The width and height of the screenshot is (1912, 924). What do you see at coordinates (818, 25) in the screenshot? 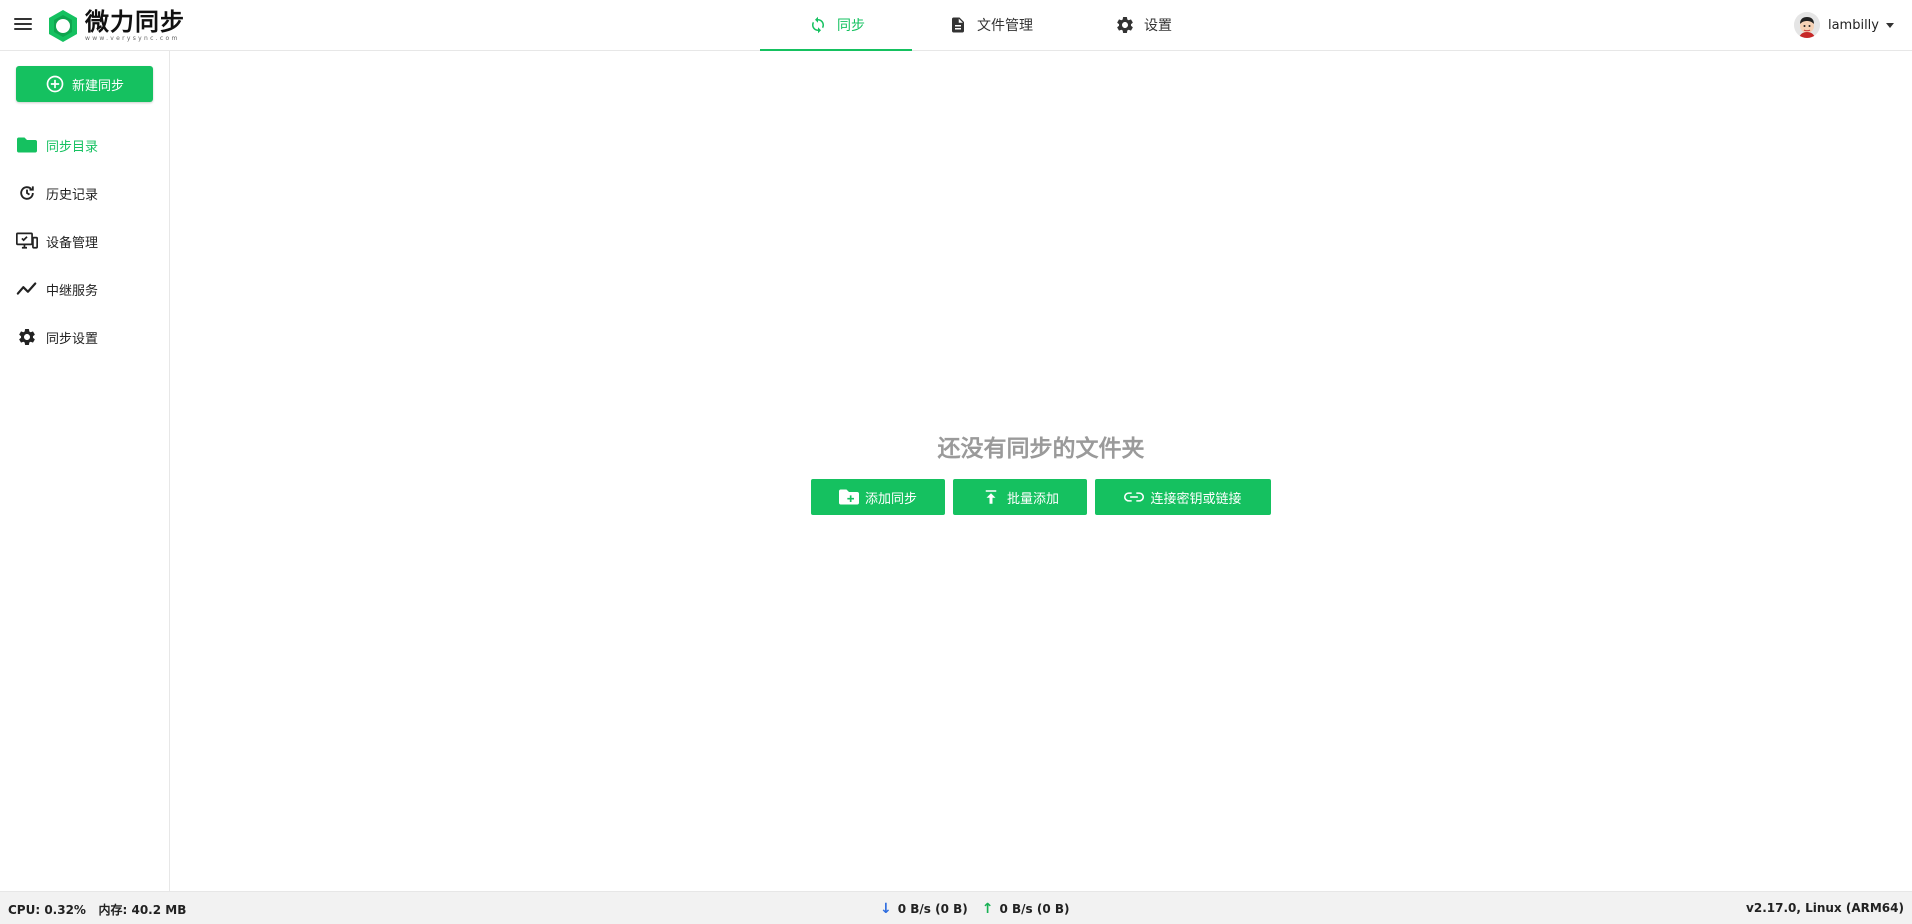
I see `sync-icon` at bounding box center [818, 25].